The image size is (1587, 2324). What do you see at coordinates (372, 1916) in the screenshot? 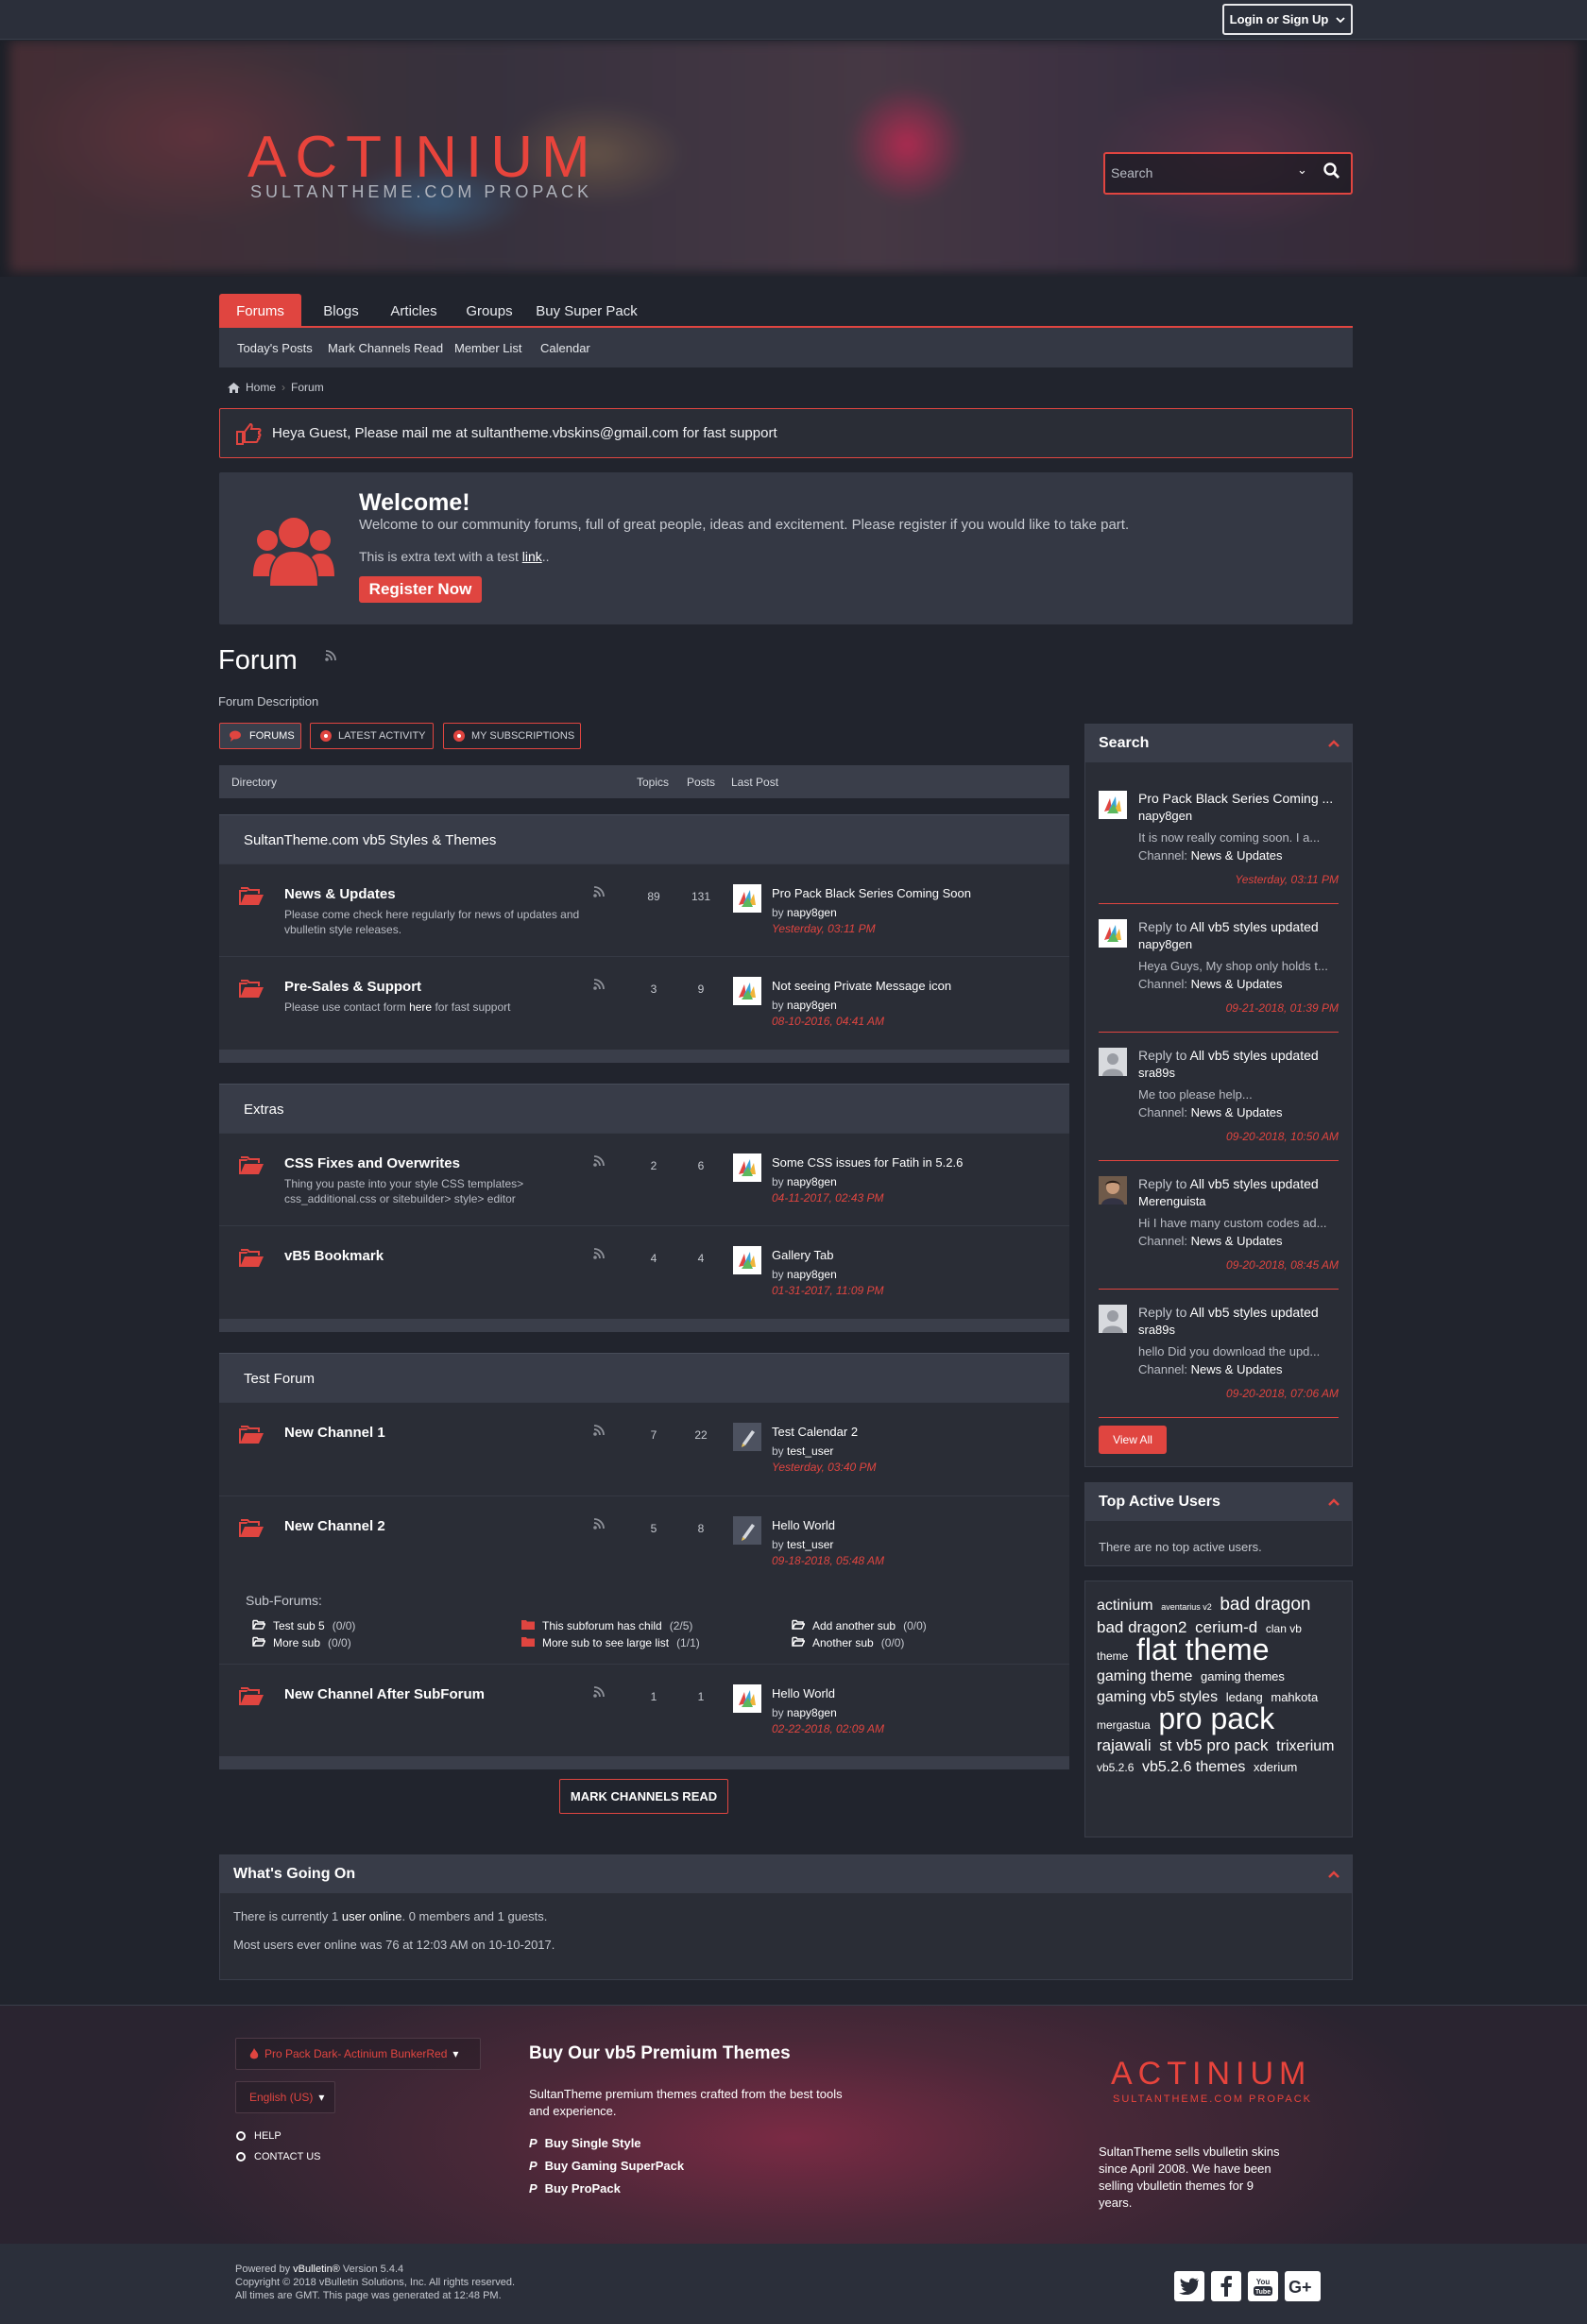
I see `user-online-link: user online` at bounding box center [372, 1916].